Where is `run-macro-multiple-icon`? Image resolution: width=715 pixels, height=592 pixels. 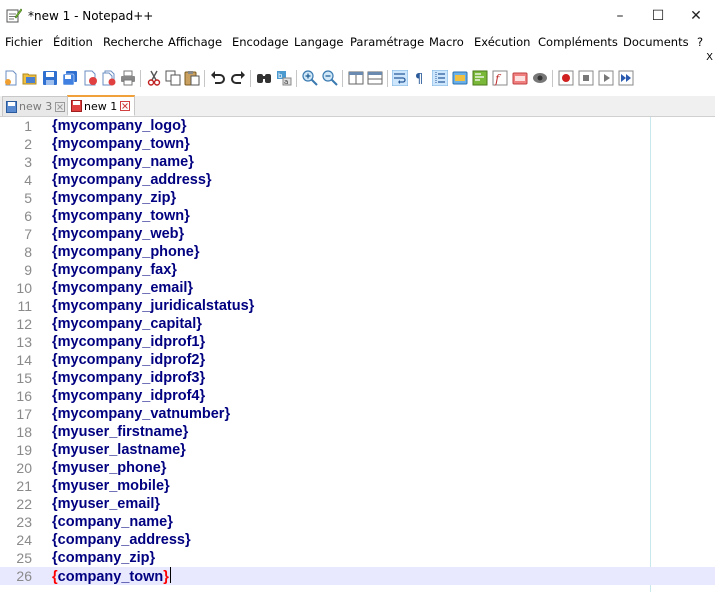 run-macro-multiple-icon is located at coordinates (626, 78).